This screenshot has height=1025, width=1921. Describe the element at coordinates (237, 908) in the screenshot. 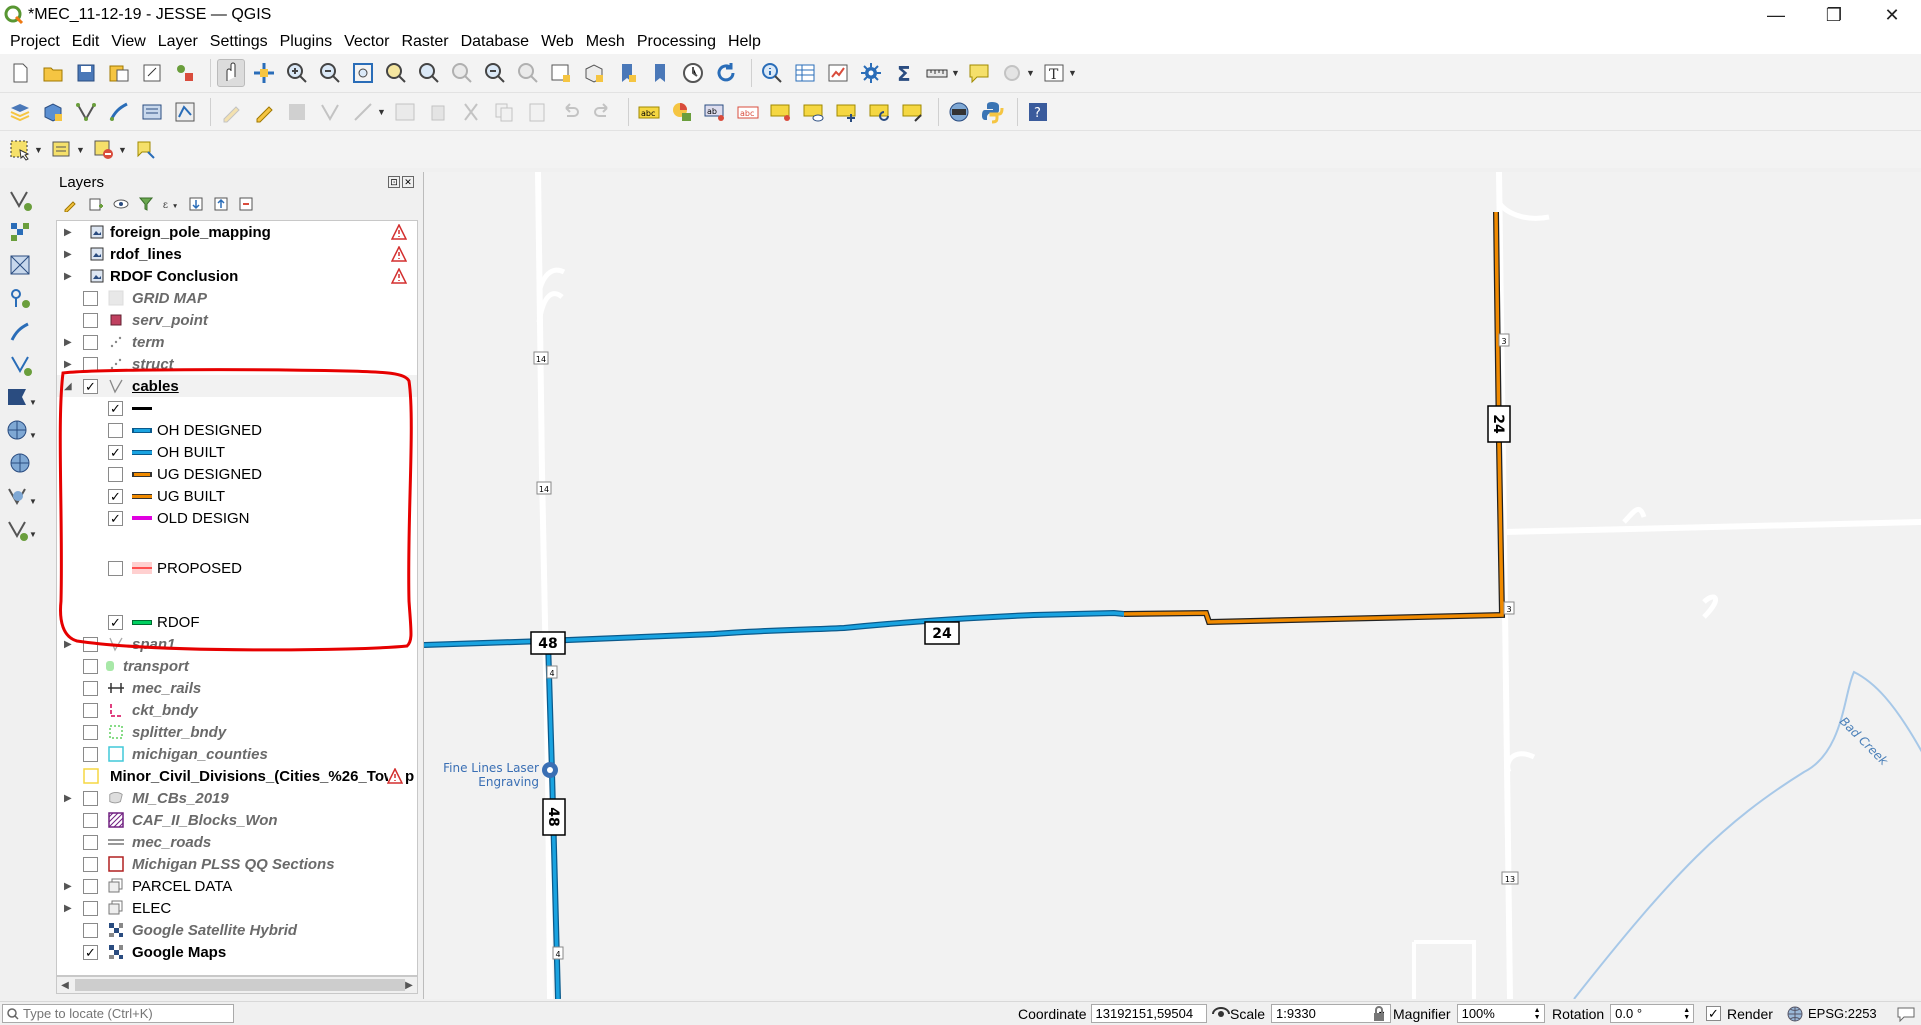

I see `layer-row-elec: ▶ ELEC` at that location.